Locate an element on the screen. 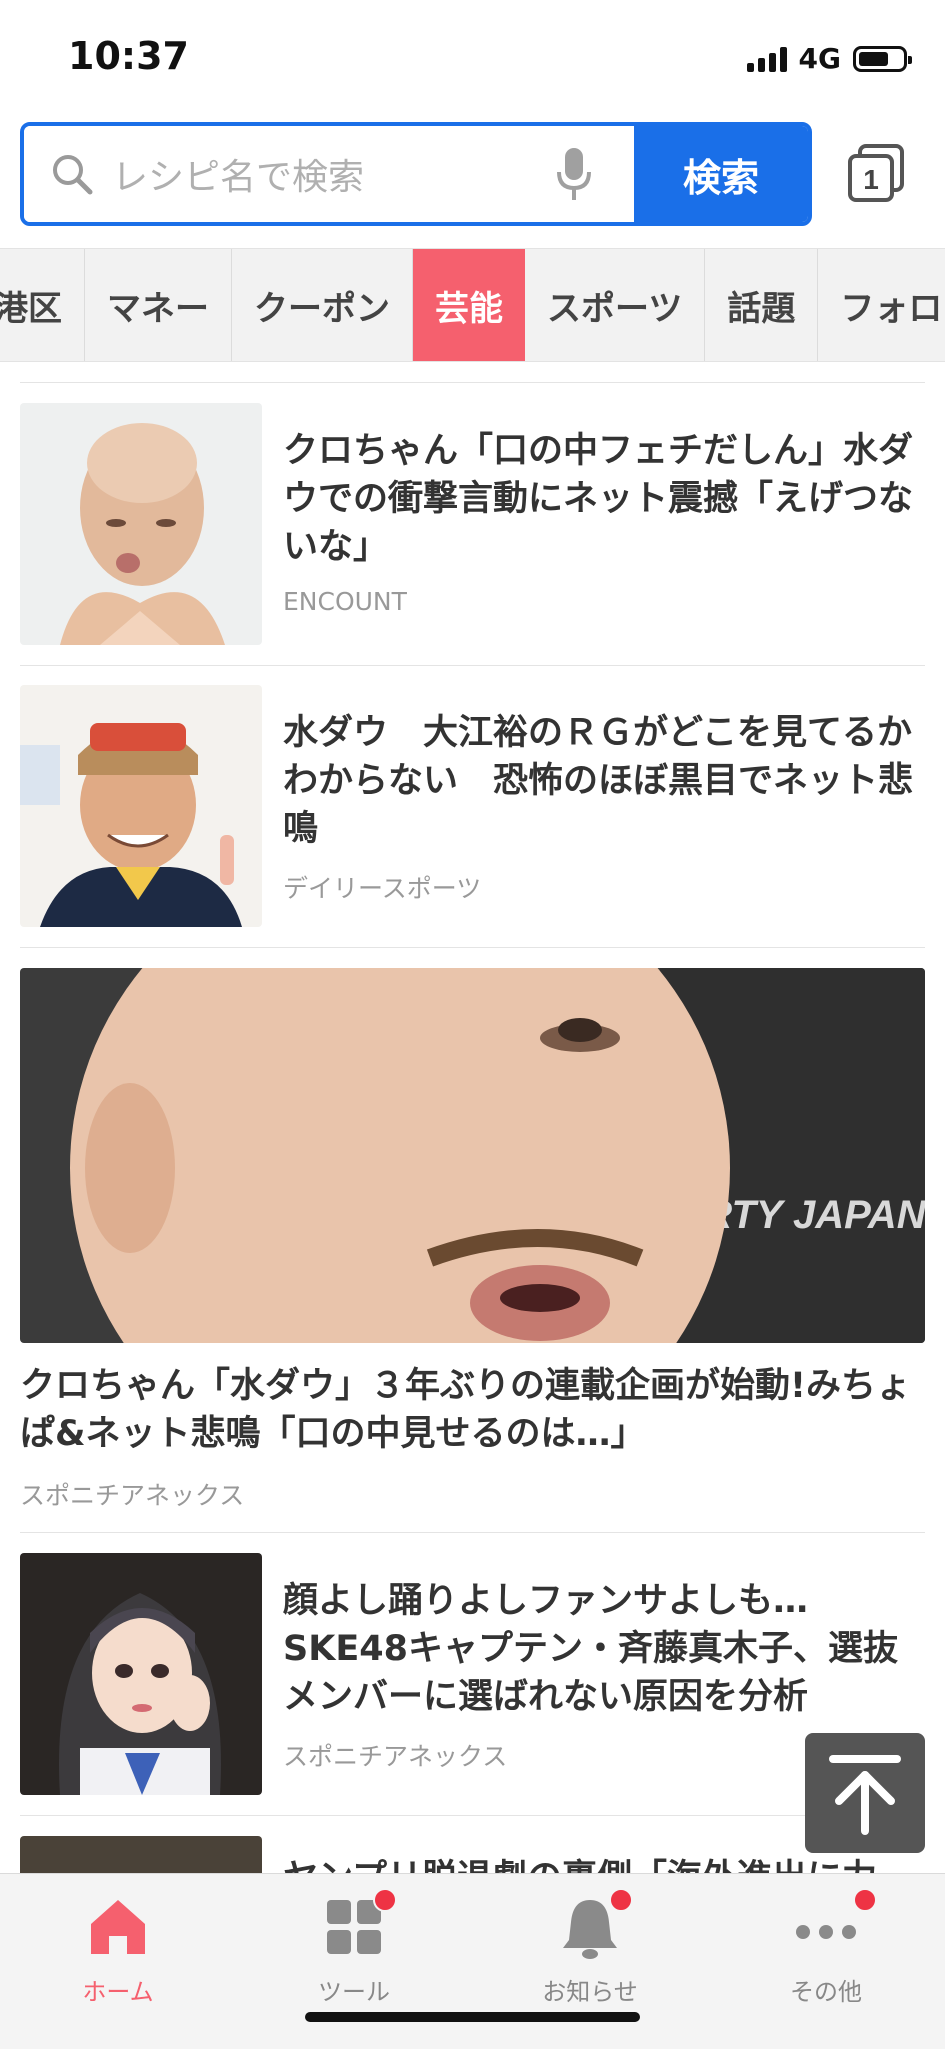 The height and width of the screenshot is (2049, 945). more-dots-icon is located at coordinates (834, 1925).